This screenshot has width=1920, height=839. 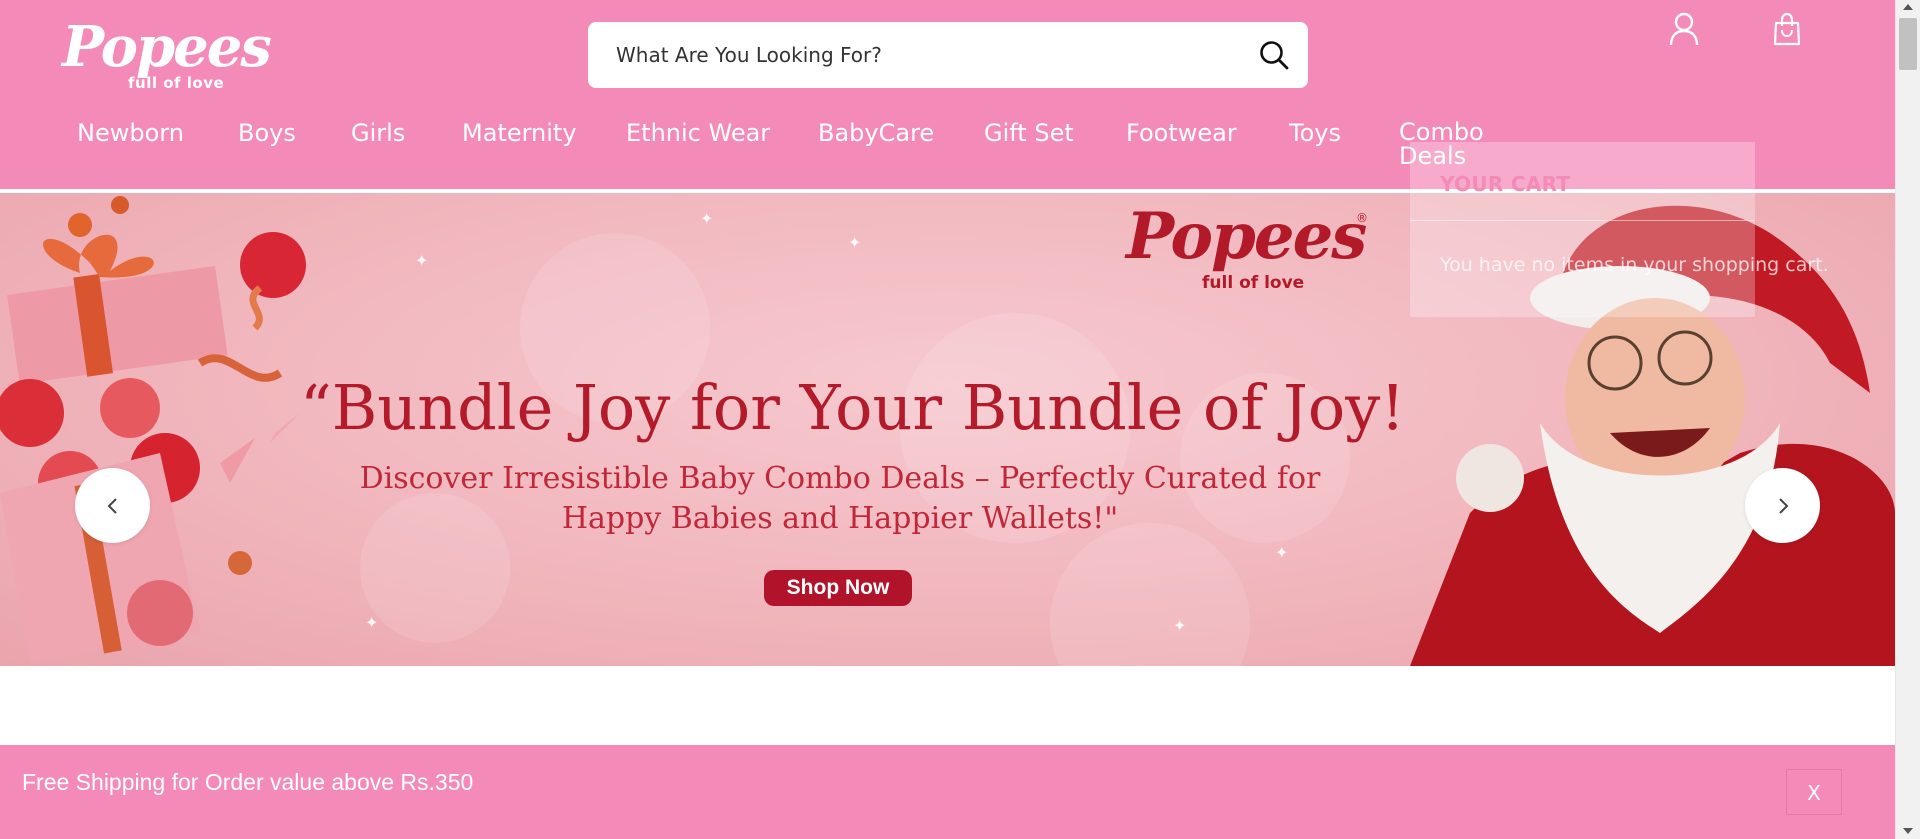 I want to click on banner-brand-logo: Popees ® full of love, so click(x=1256, y=246).